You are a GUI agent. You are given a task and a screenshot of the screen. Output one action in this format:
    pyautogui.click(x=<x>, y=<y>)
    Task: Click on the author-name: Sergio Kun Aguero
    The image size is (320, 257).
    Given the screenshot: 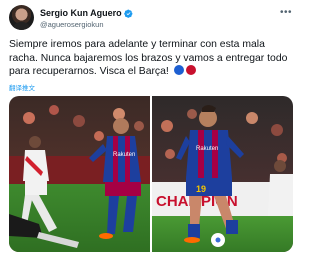 What is the action you would take?
    pyautogui.click(x=81, y=13)
    